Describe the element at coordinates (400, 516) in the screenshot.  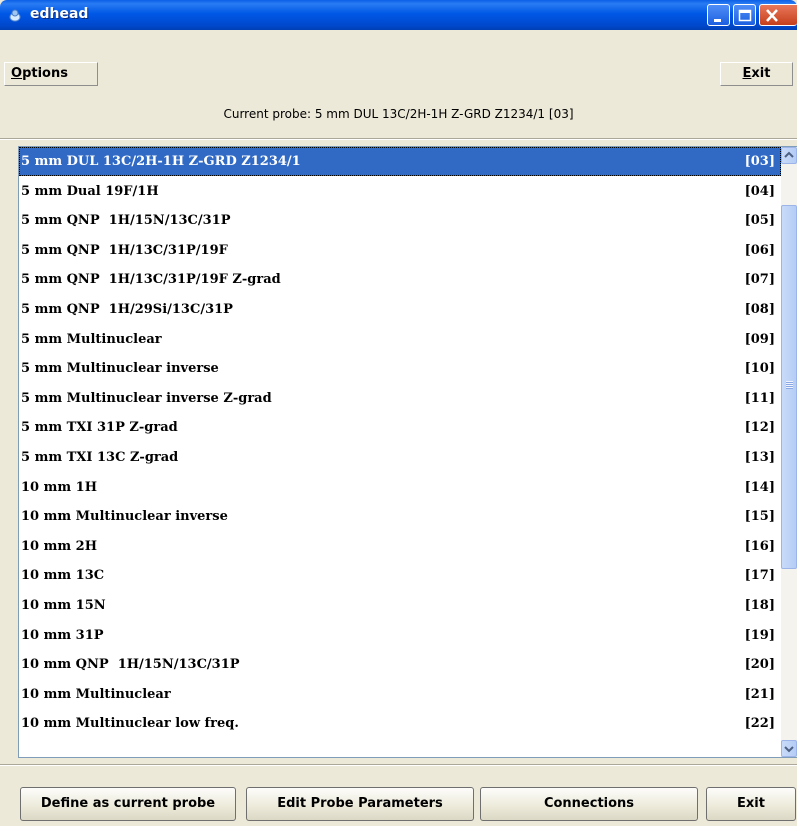
I see `probe-list-item: 10 mm Multinuclear inverse [15]` at that location.